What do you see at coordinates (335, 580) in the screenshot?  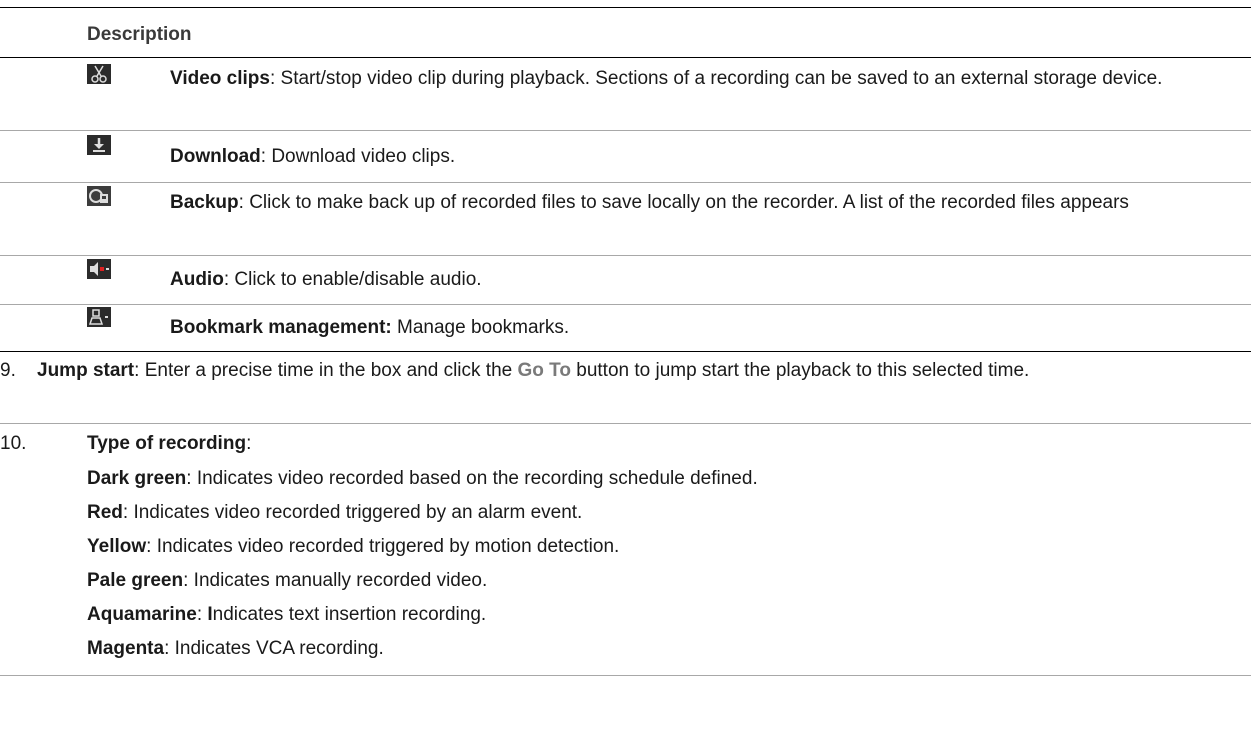 I see `color-text: : Indicates manually recorded video.` at bounding box center [335, 580].